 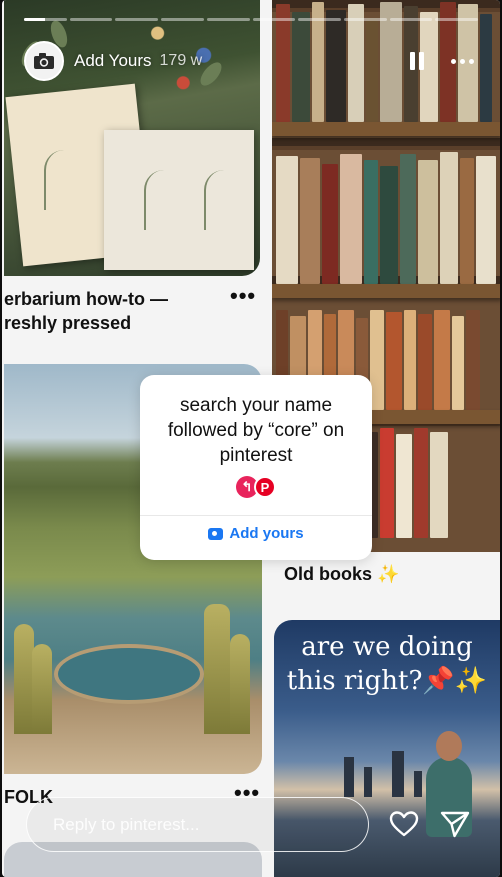 I want to click on story-title: Add Yours, so click(x=113, y=61).